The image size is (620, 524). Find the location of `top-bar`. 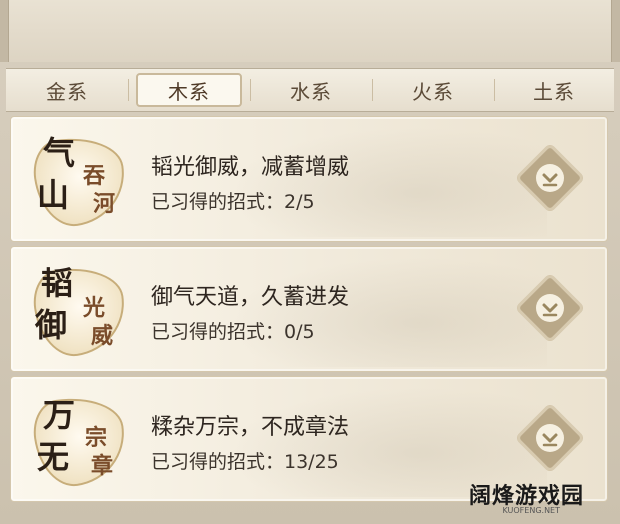

top-bar is located at coordinates (310, 31).